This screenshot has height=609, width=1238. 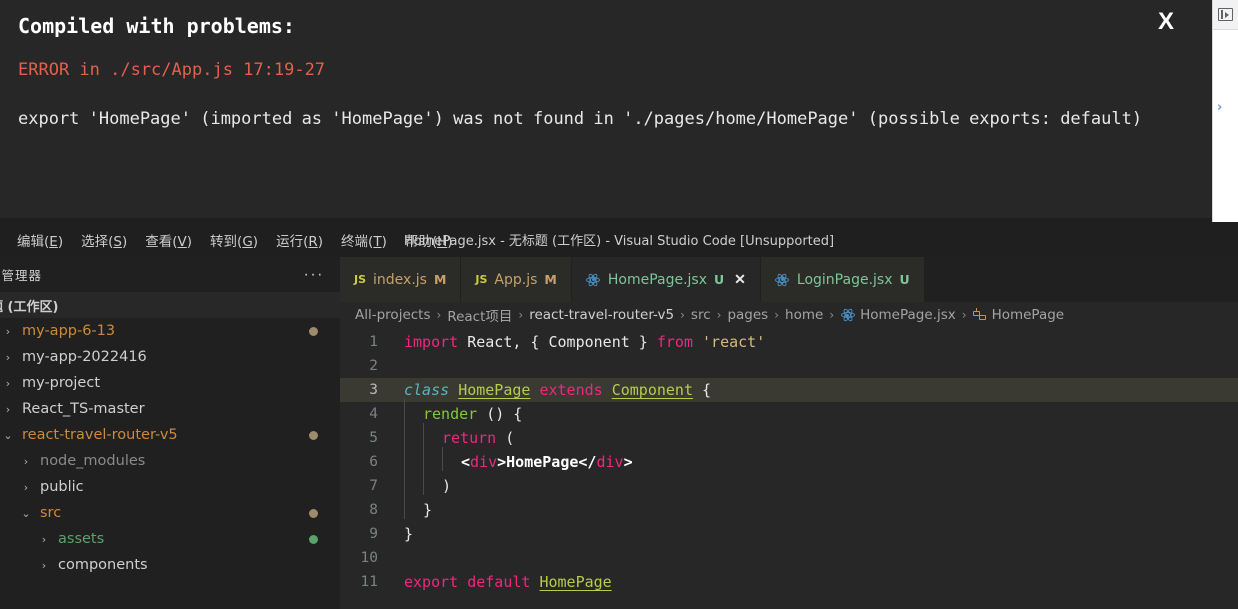 What do you see at coordinates (170, 331) in the screenshot?
I see `tree-item-my-app-6-13: › my-app-6-13` at bounding box center [170, 331].